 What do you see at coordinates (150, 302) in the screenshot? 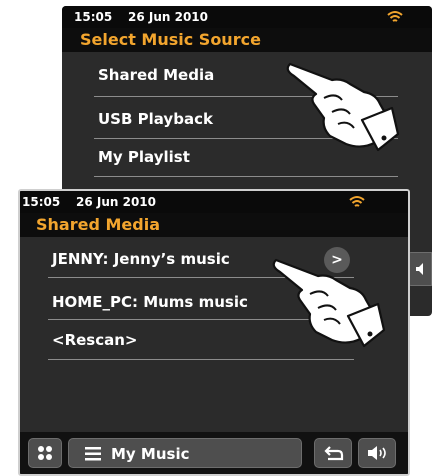
I see `menu-item-home-pc: HOME_PC: Mums music` at bounding box center [150, 302].